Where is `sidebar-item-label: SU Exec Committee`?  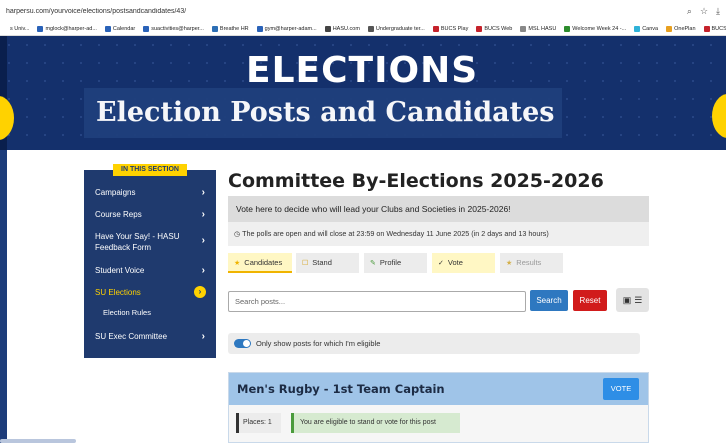
sidebar-item-label: SU Exec Committee is located at coordinates (131, 336).